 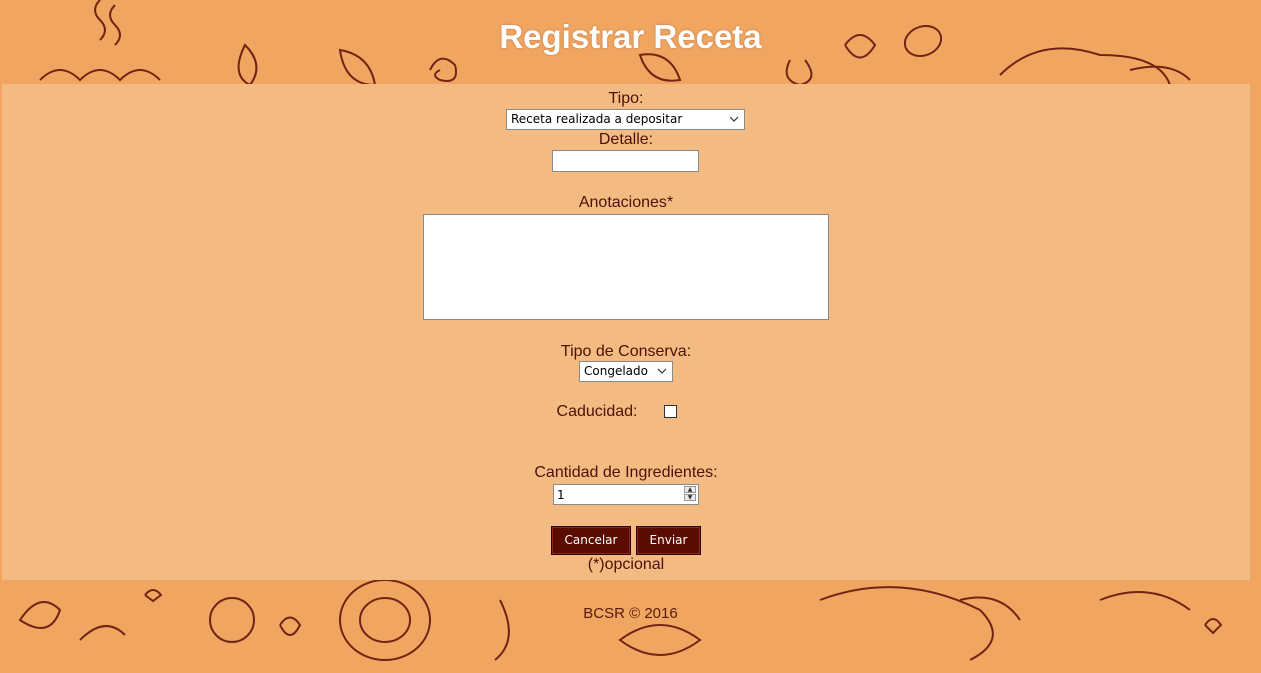 I want to click on detalle-label: Detalle:, so click(x=626, y=139).